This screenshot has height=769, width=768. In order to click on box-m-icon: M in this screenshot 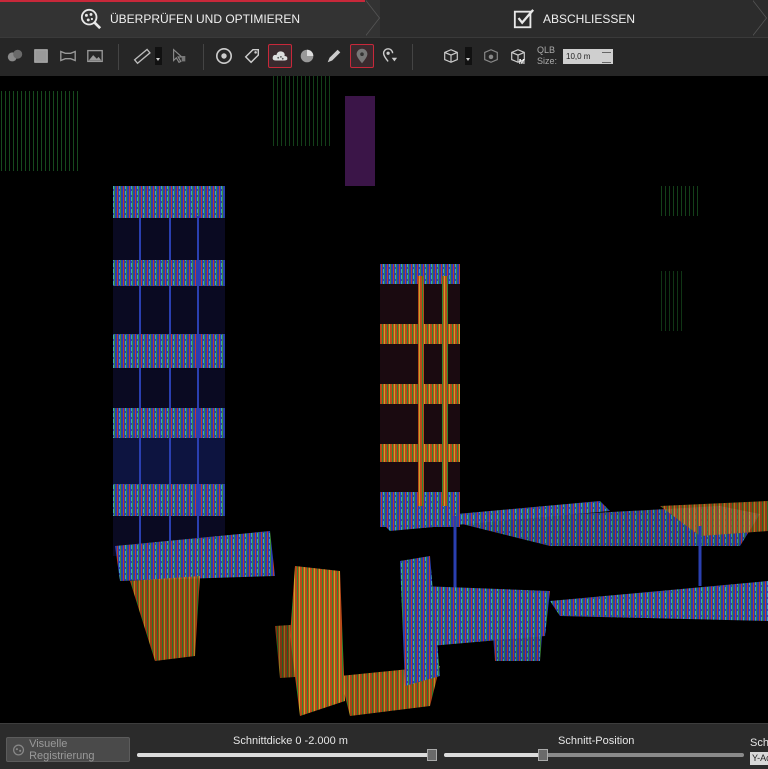, I will do `click(518, 56)`.